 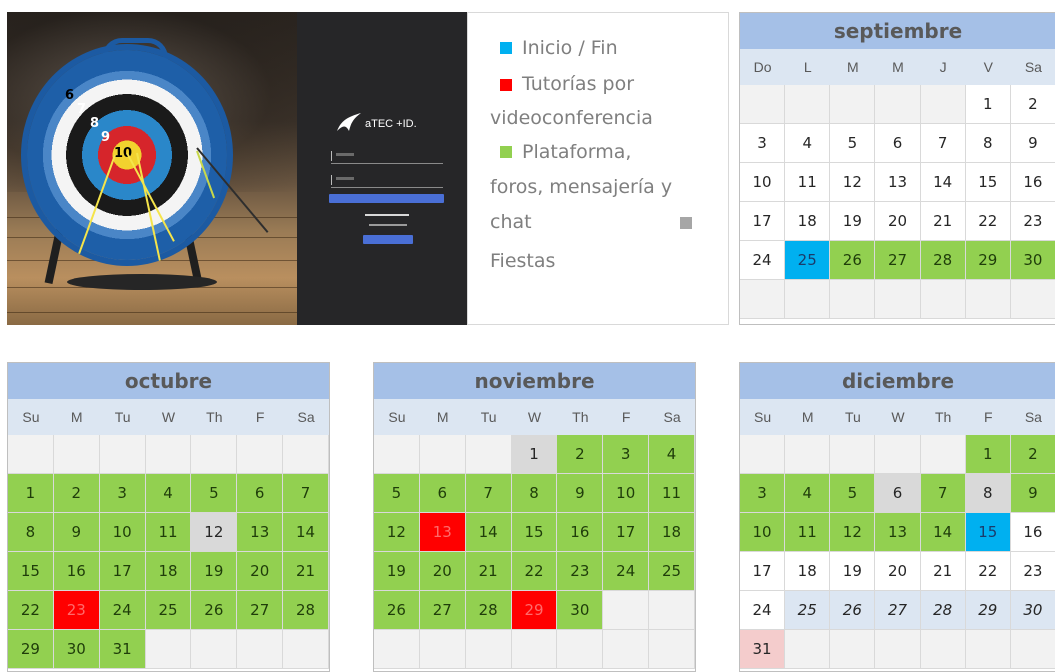 I want to click on day-cell: 26, so click(x=853, y=610).